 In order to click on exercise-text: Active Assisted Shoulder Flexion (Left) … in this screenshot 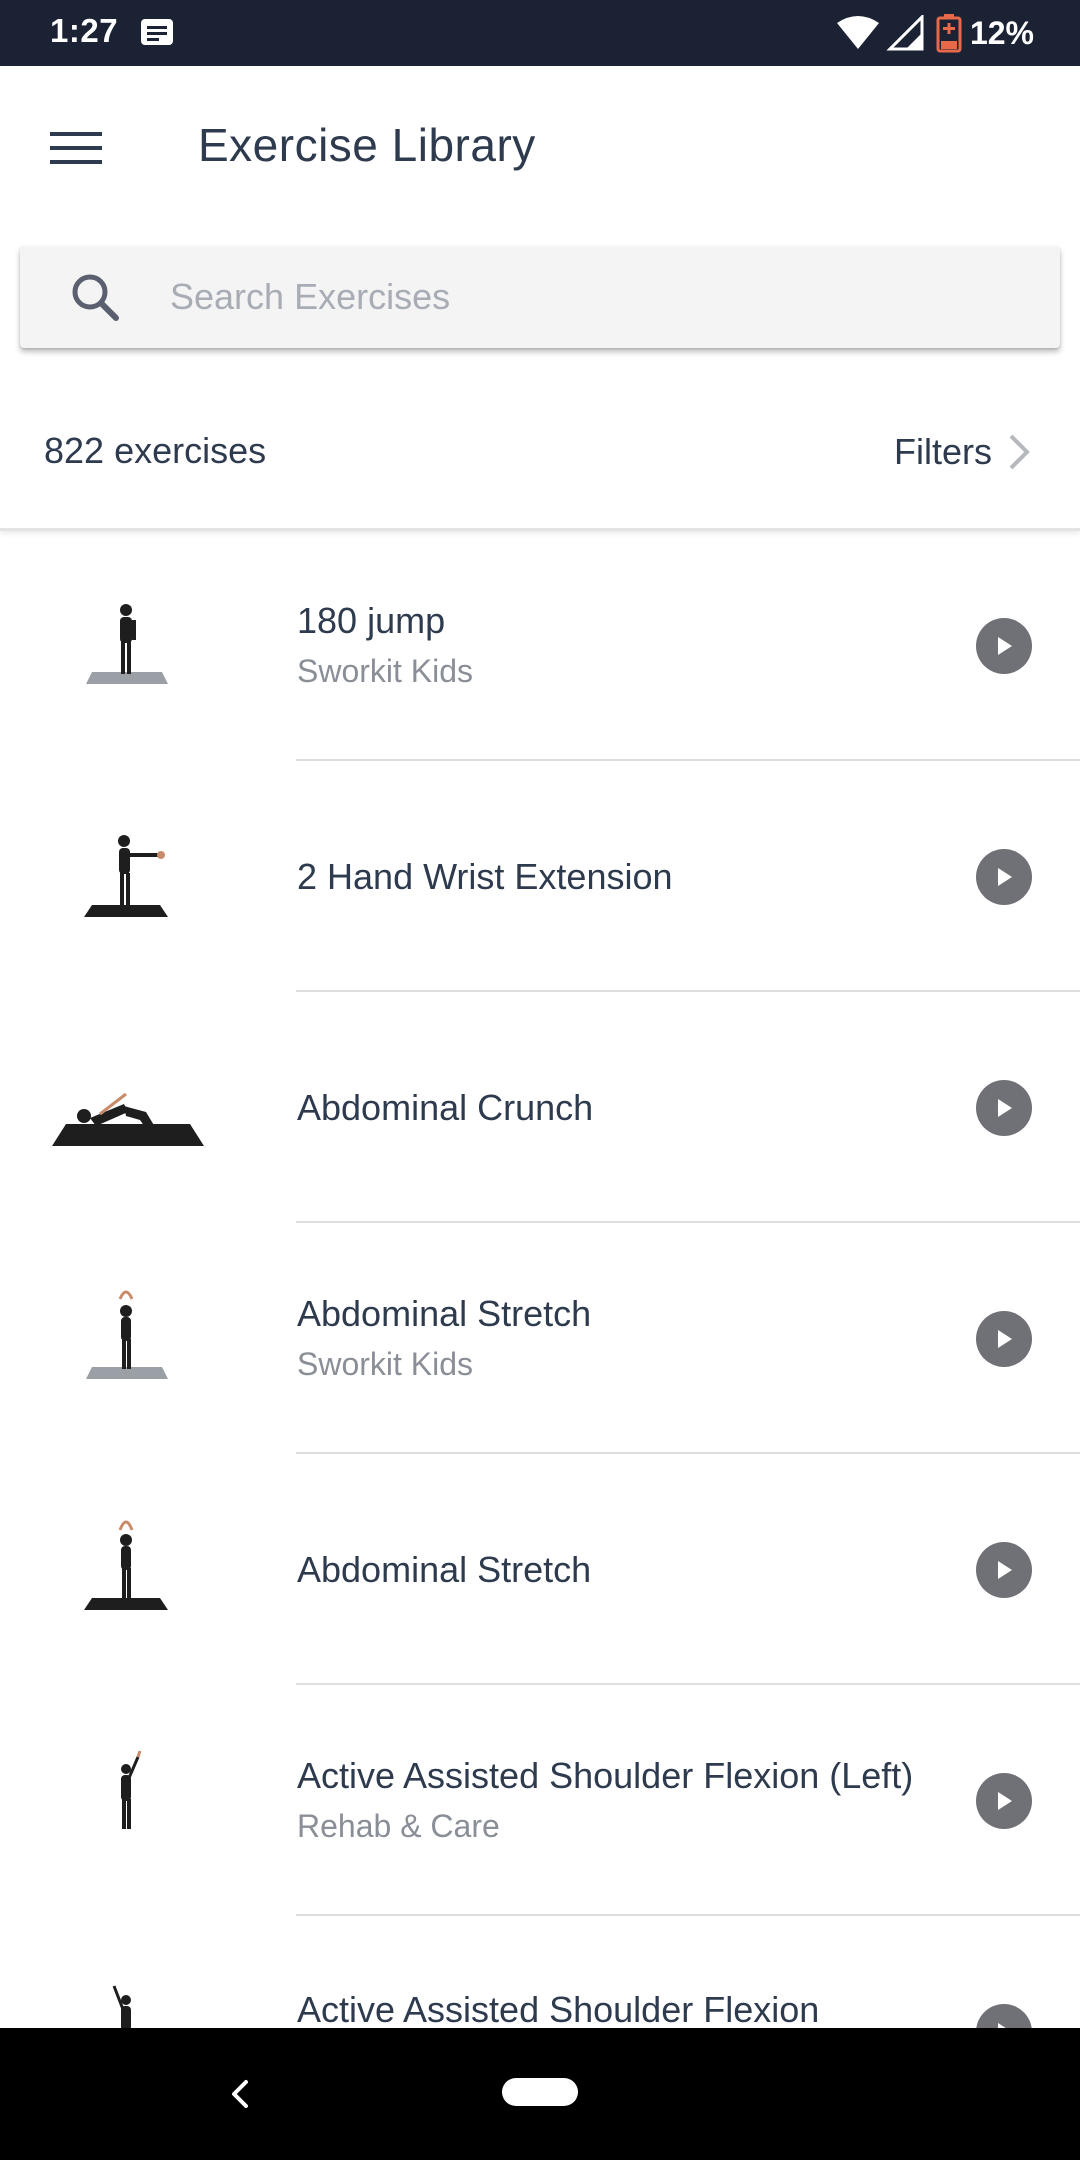, I will do `click(607, 1801)`.